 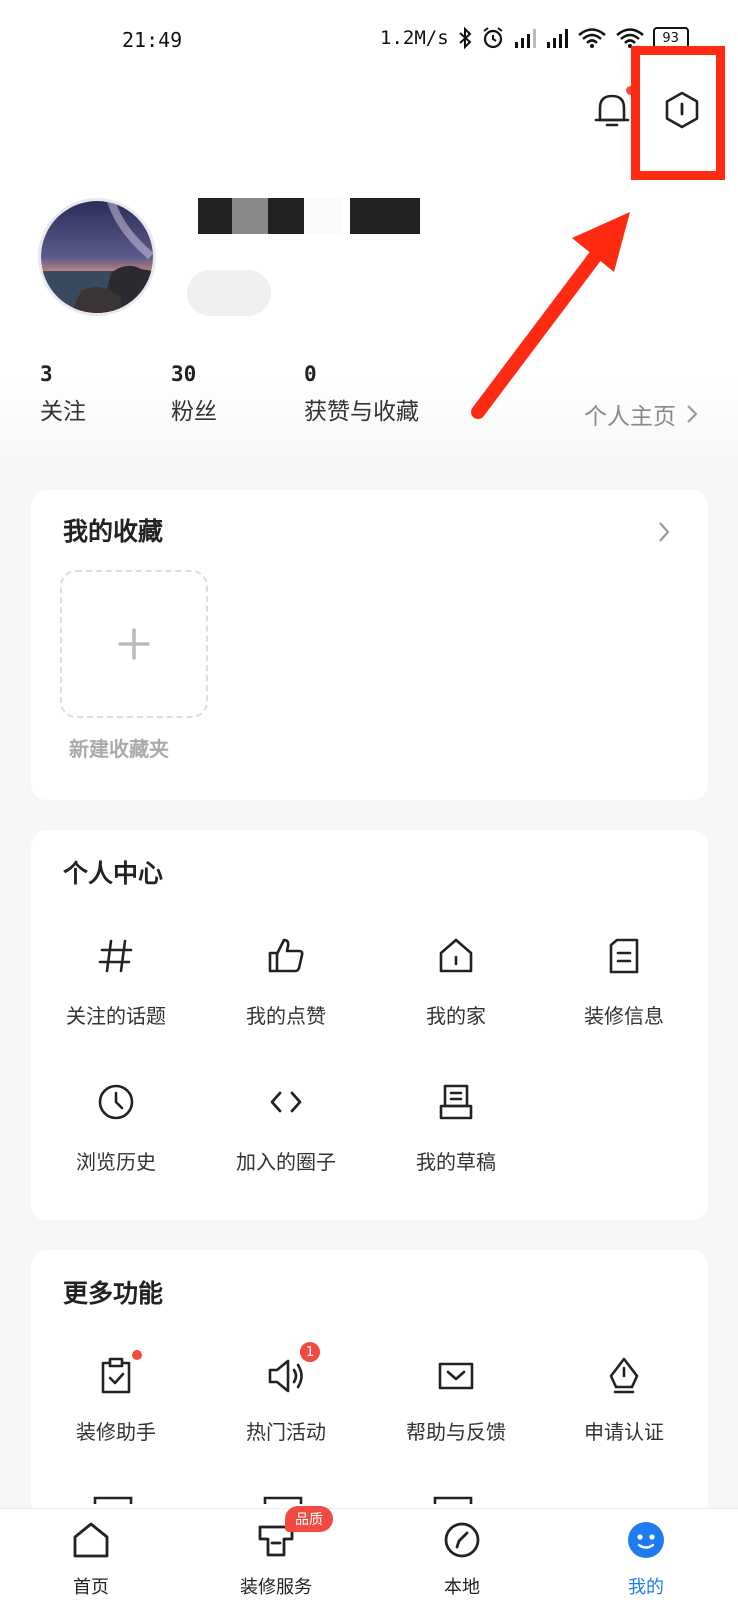 I want to click on grid-item-label: 热门活动, so click(x=286, y=1432).